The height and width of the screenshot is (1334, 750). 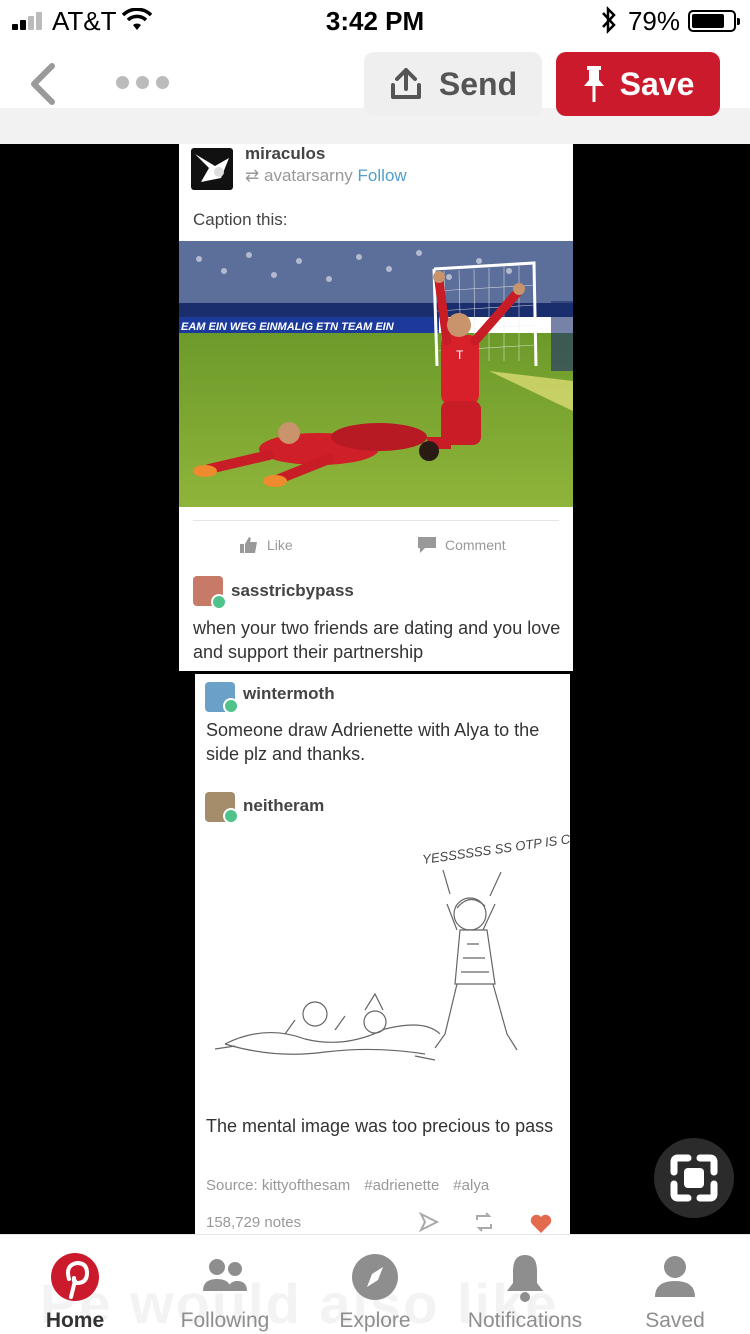 I want to click on send-paper-plane-icon, so click(x=429, y=1222).